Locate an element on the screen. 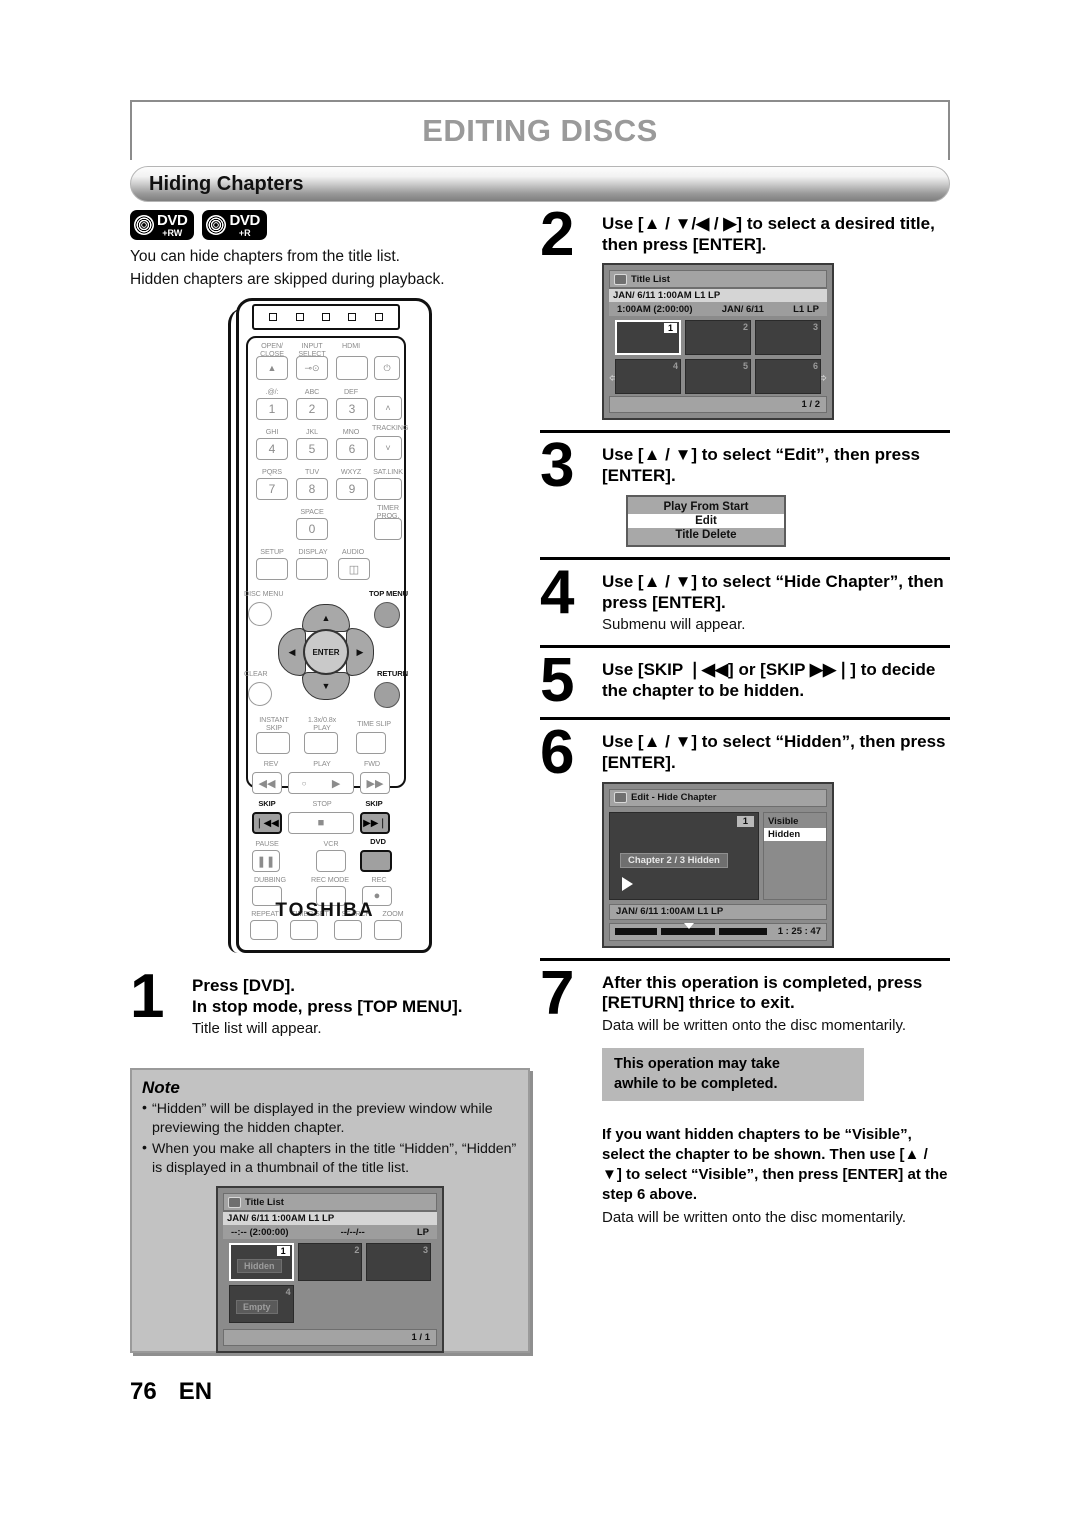  thumbnail-item: 4 Empty is located at coordinates (261, 1304).